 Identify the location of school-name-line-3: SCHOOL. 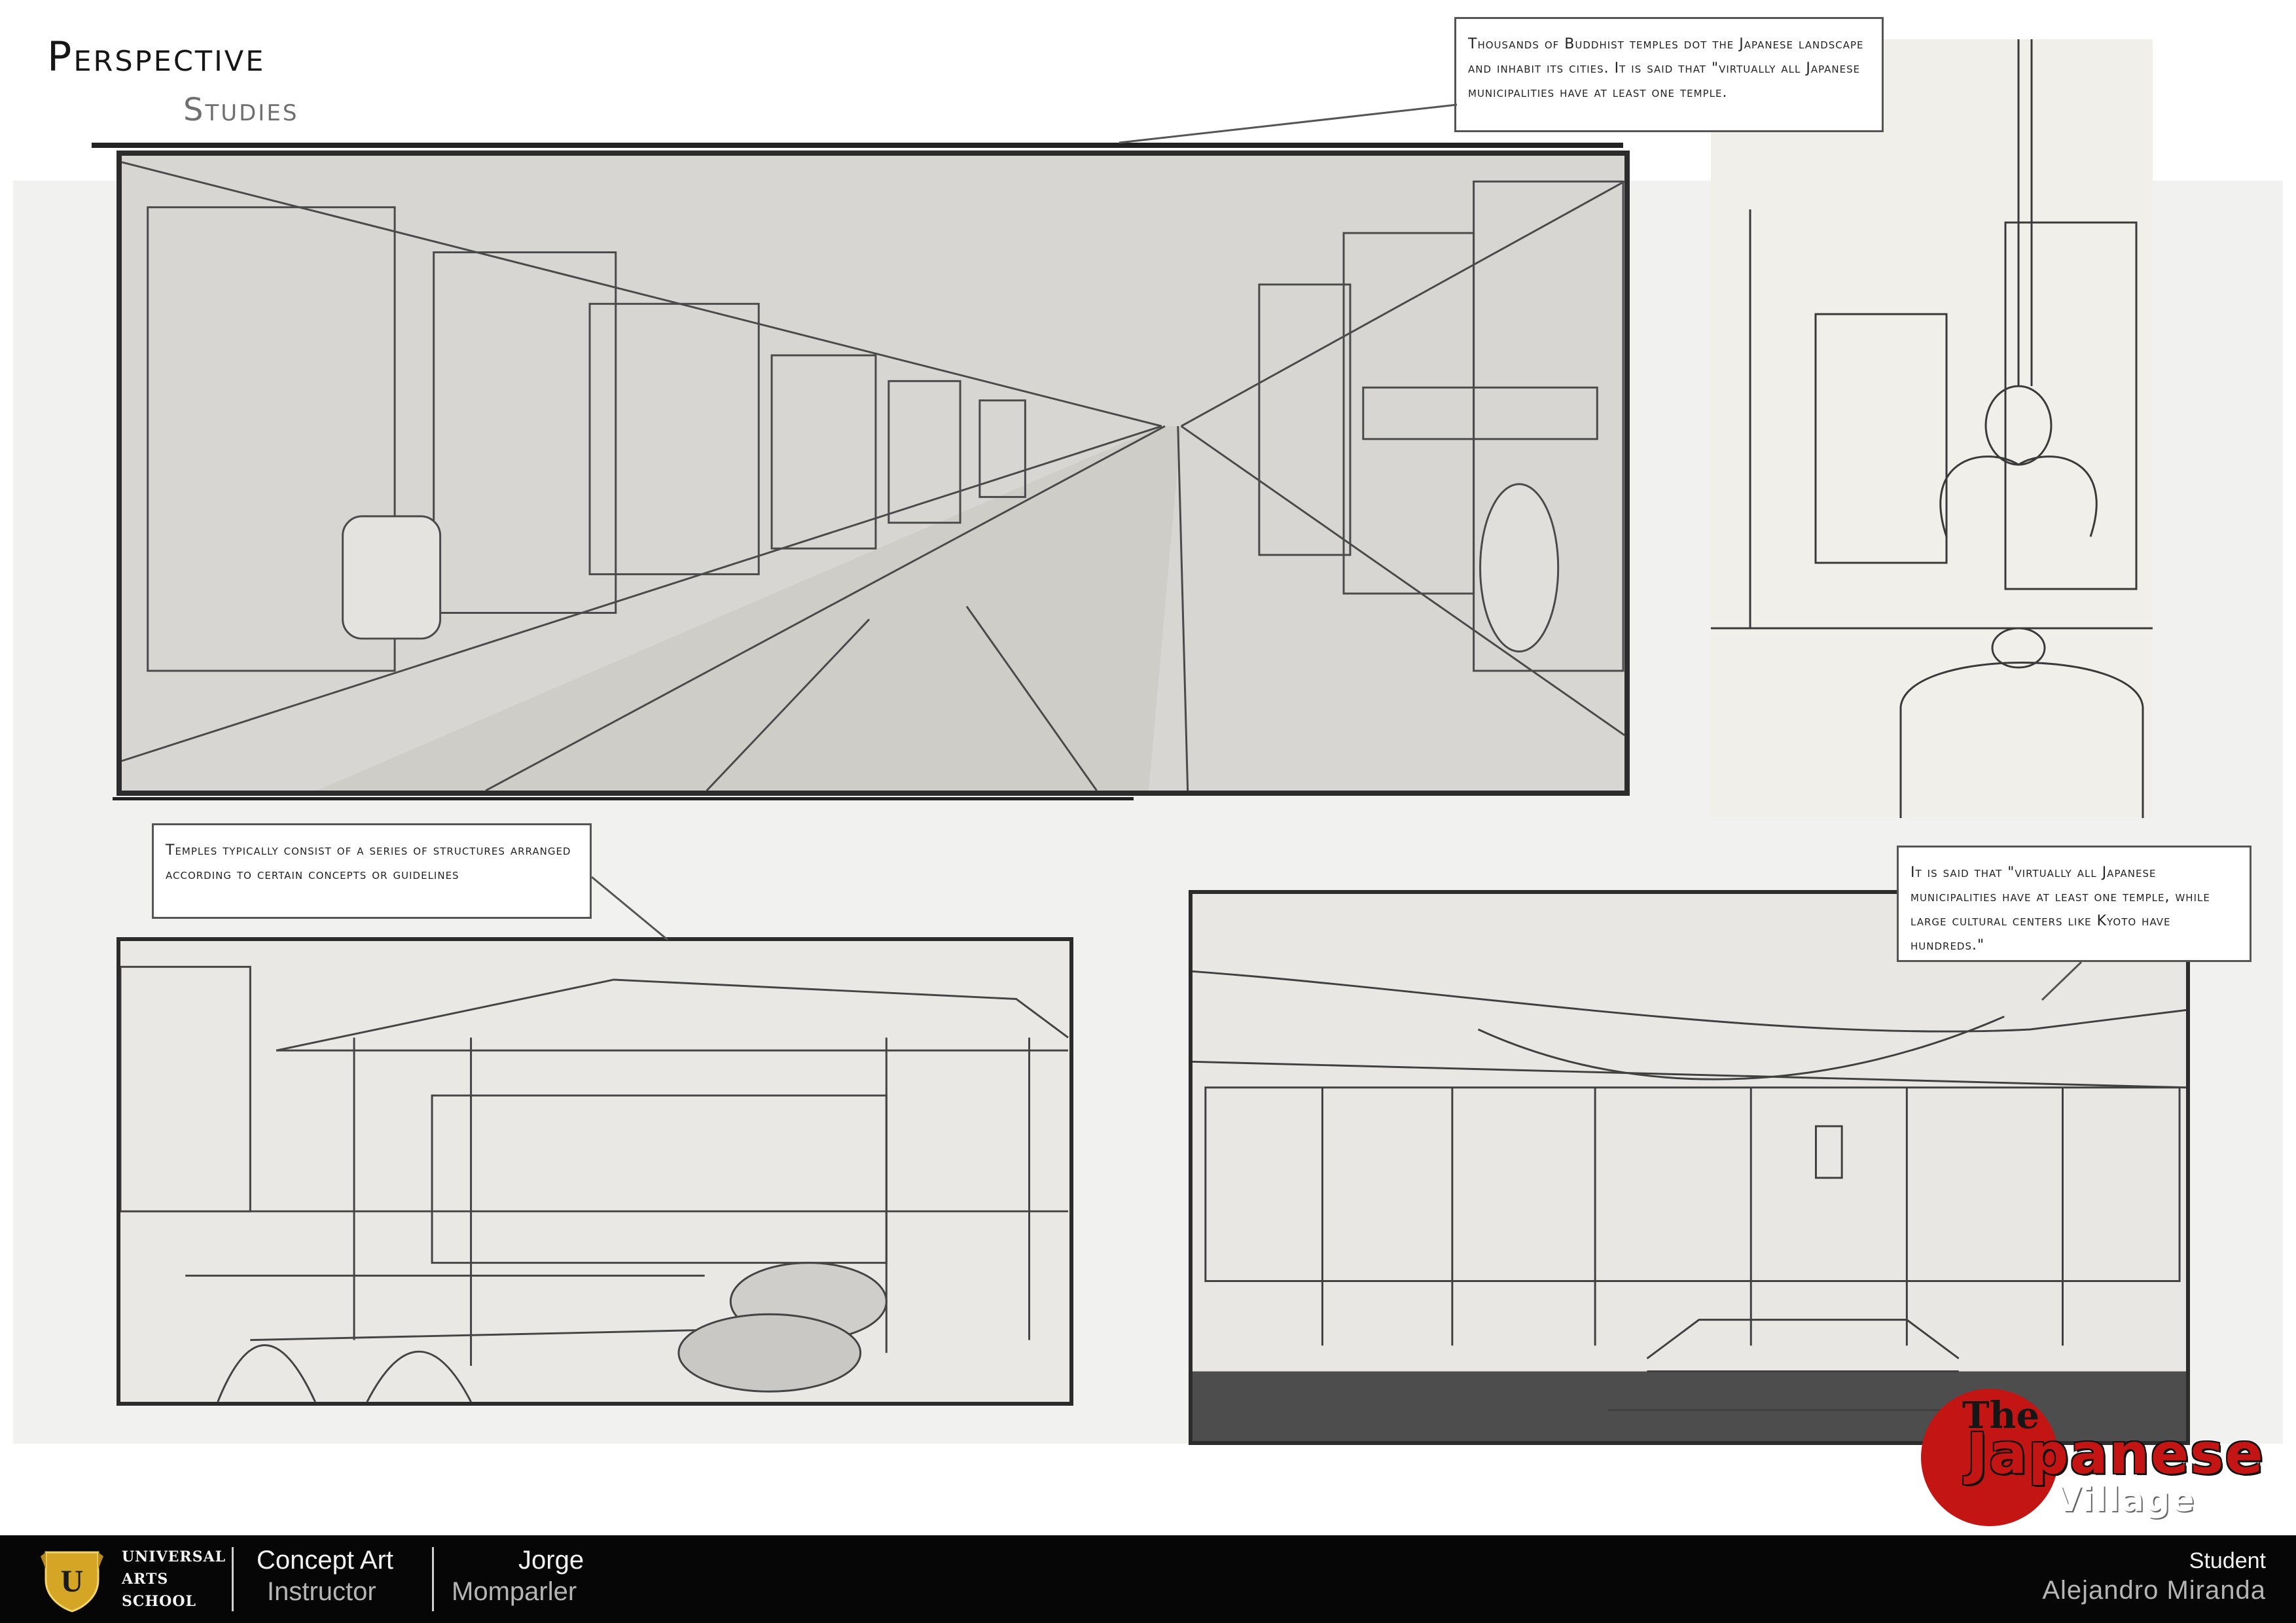
(159, 1601).